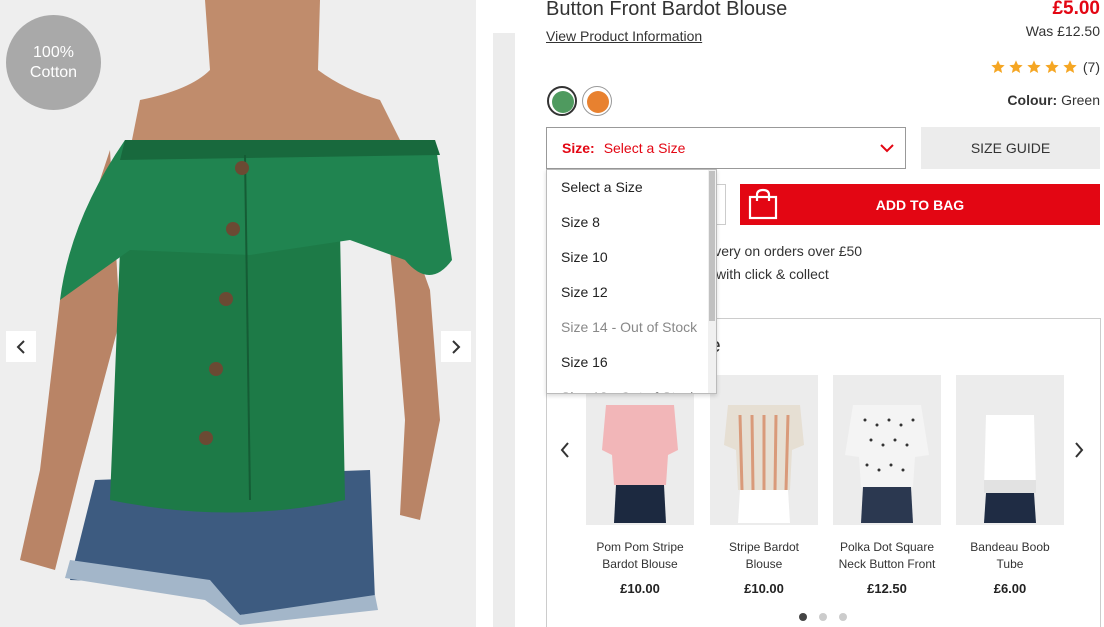 This screenshot has height=627, width=1104. I want to click on size-option: Size 12, so click(631, 292).